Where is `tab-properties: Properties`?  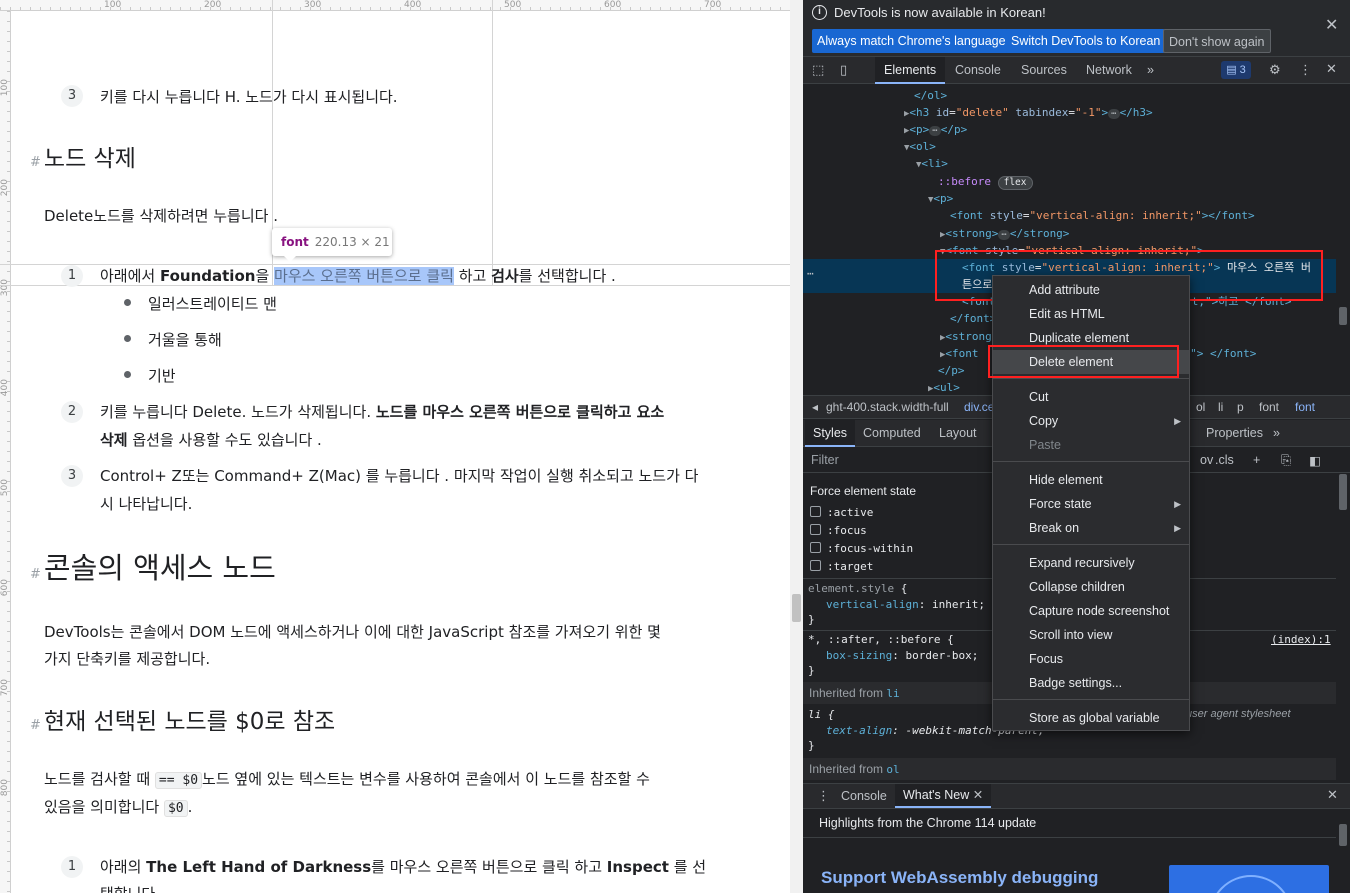 tab-properties: Properties is located at coordinates (1234, 433).